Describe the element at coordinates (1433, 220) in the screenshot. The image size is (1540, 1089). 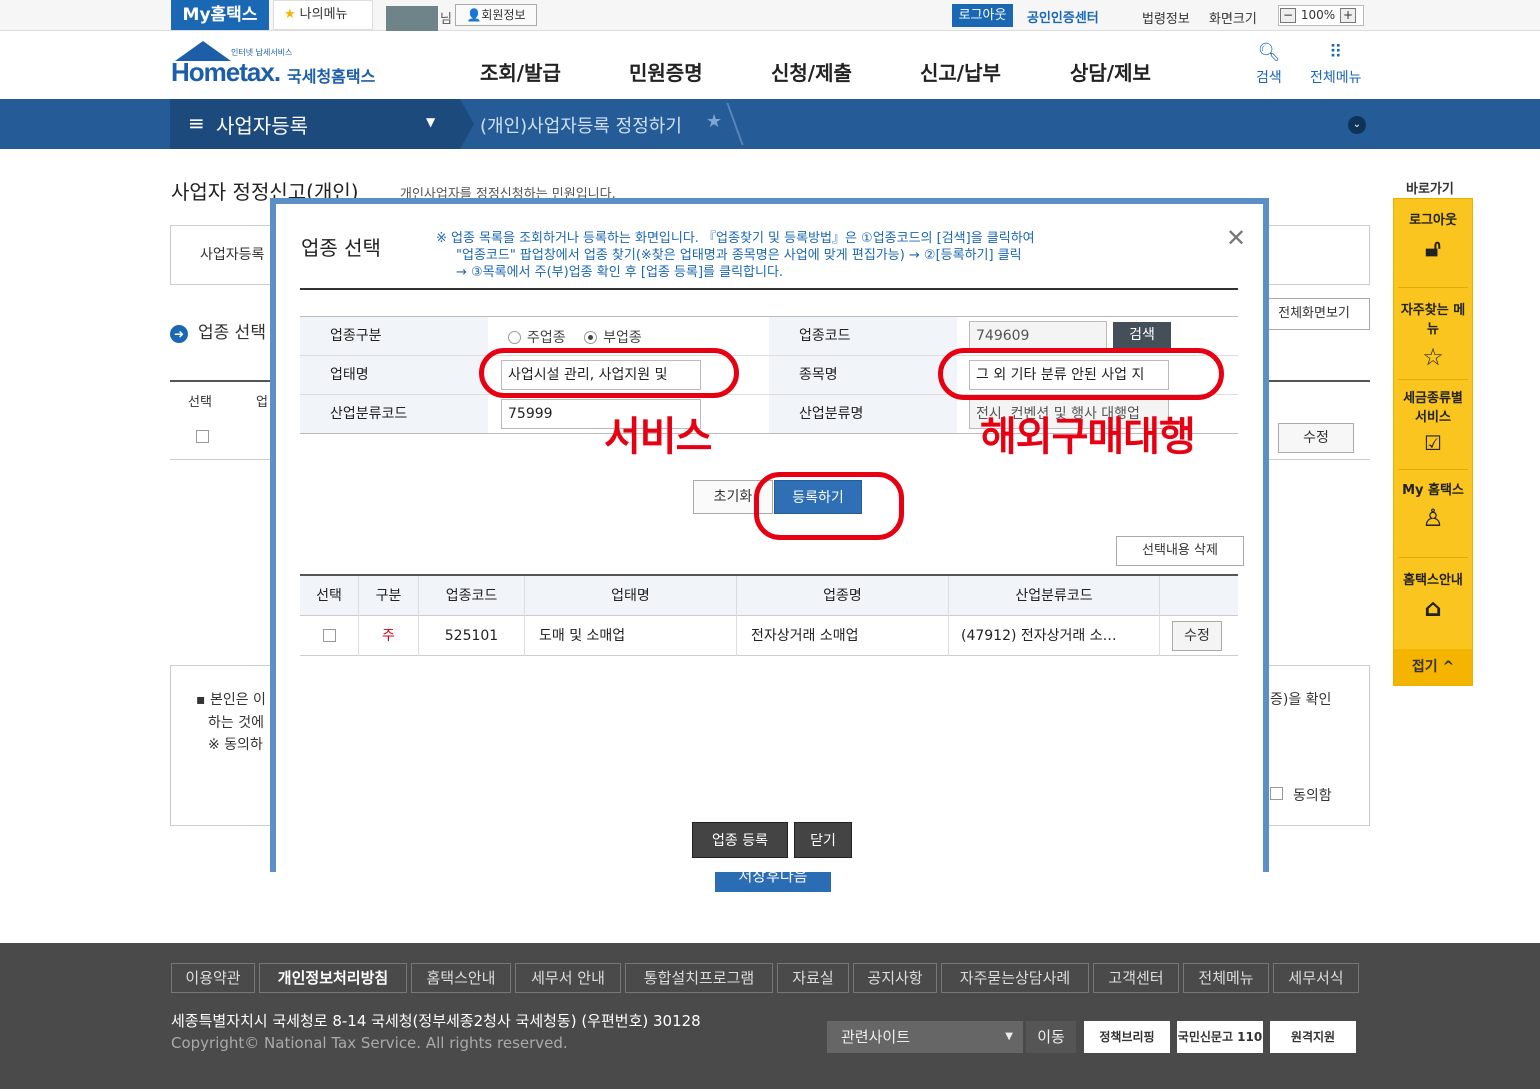
I see `quick-logout-label: 로그아웃` at that location.